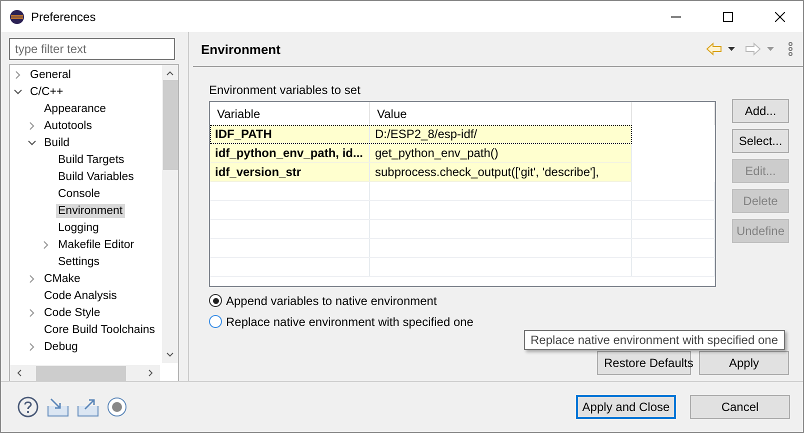 The height and width of the screenshot is (433, 804). Describe the element at coordinates (740, 407) in the screenshot. I see `dialog-button: Cancel` at that location.